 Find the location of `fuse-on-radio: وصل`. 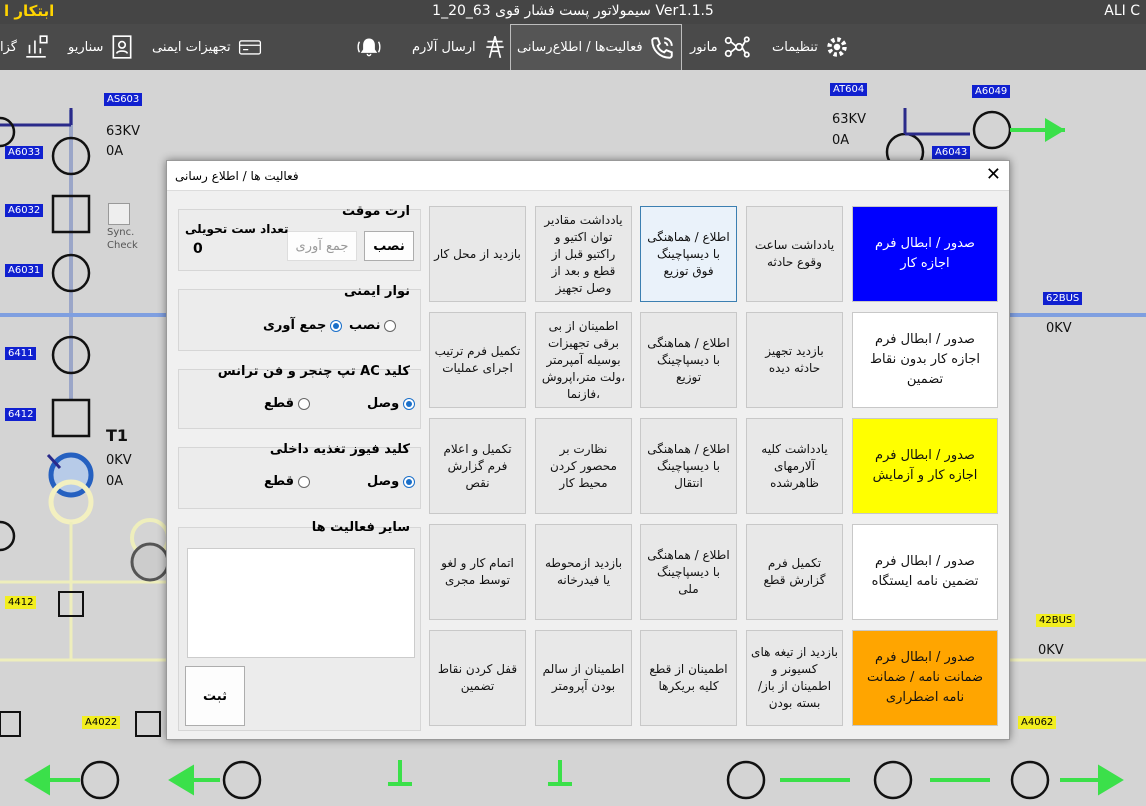

fuse-on-radio: وصل is located at coordinates (391, 481).